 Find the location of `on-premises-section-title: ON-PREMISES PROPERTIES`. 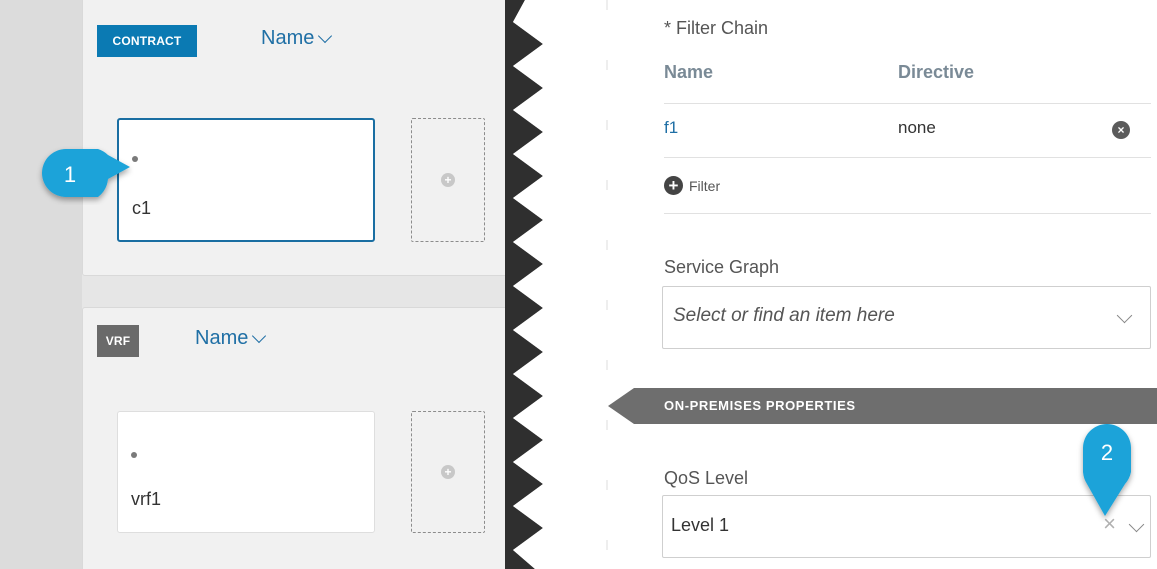

on-premises-section-title: ON-PREMISES PROPERTIES is located at coordinates (760, 405).